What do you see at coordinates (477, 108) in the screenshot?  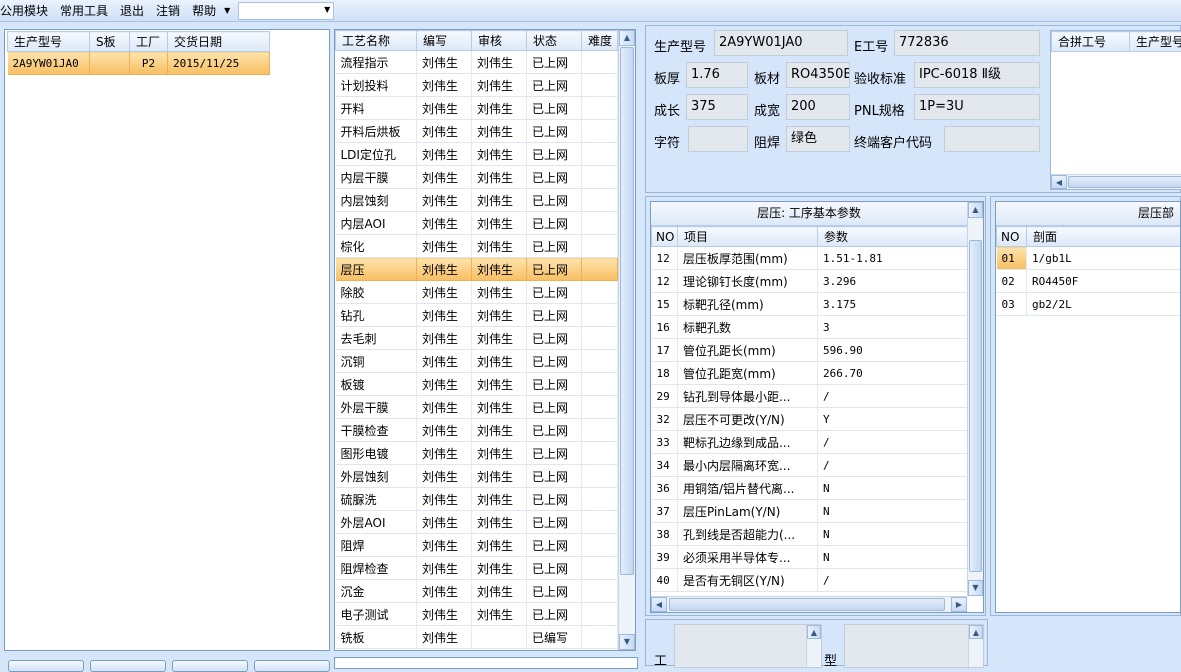 I see `table-row: 开料刘伟生刘伟生已上网` at bounding box center [477, 108].